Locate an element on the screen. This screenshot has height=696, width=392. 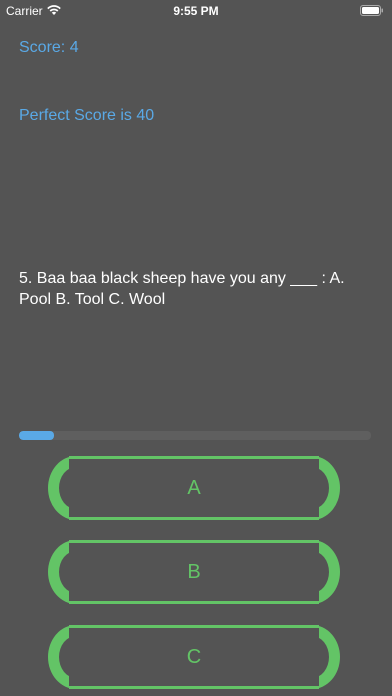
battery-icon is located at coordinates (371, 10).